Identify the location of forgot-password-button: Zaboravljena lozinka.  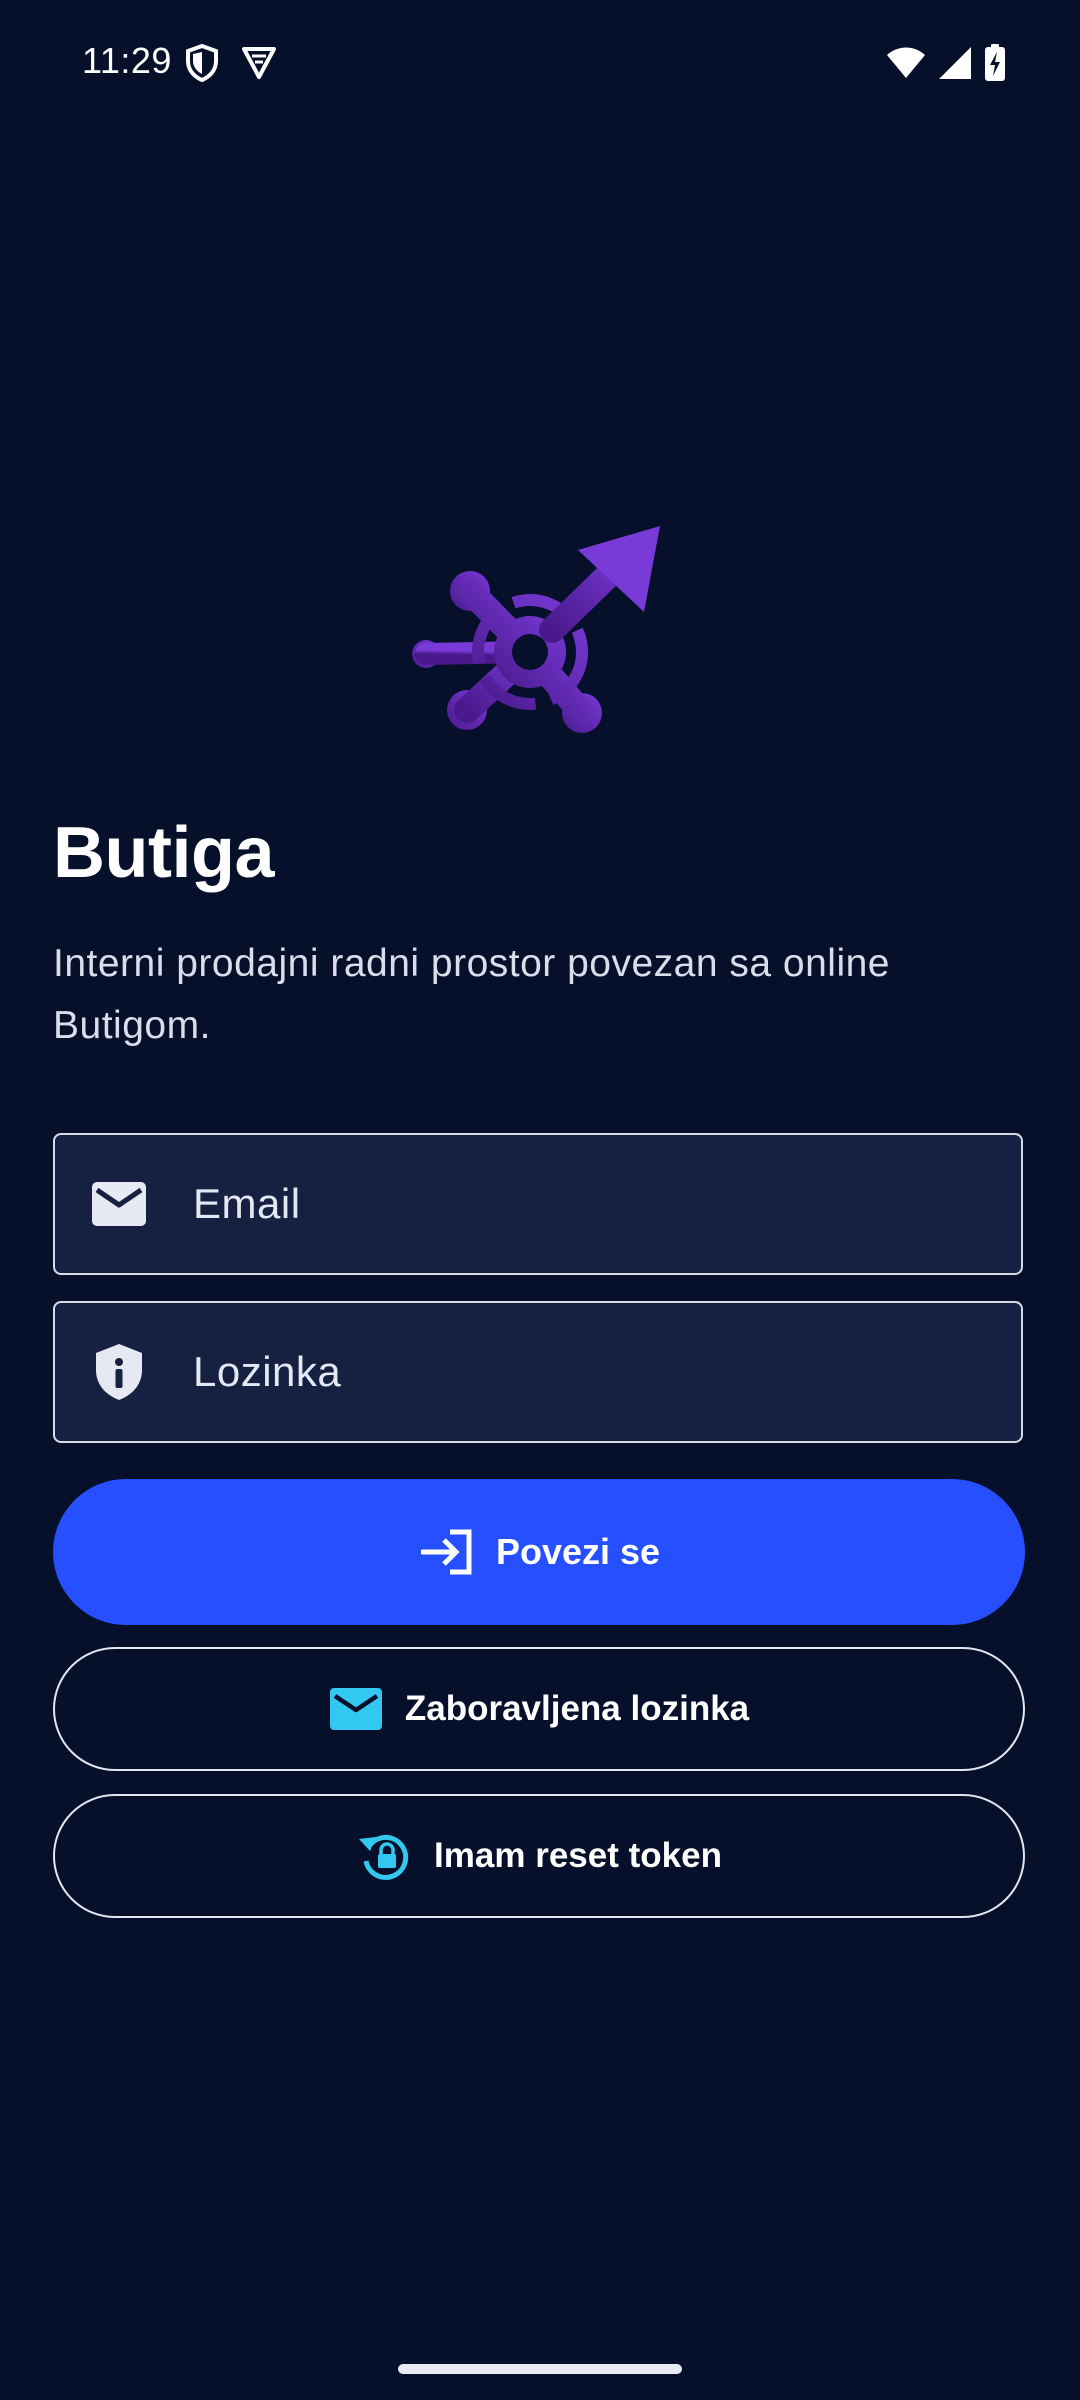
(539, 1709).